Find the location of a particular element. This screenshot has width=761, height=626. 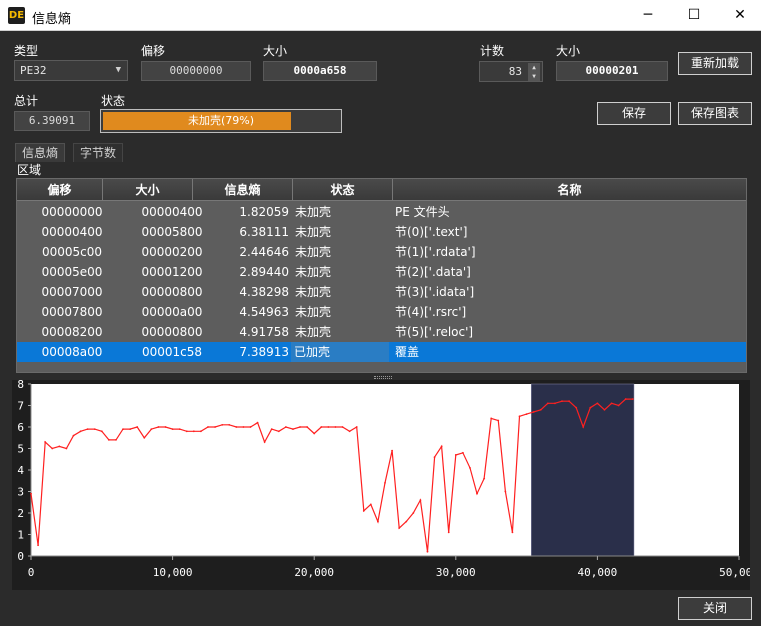

maximize-icon: ☐ is located at coordinates (694, 15).